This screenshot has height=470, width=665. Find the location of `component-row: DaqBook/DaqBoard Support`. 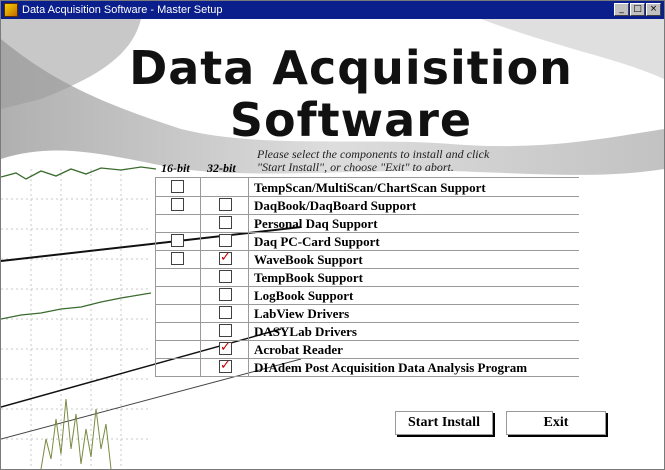

component-row: DaqBook/DaqBoard Support is located at coordinates (367, 205).